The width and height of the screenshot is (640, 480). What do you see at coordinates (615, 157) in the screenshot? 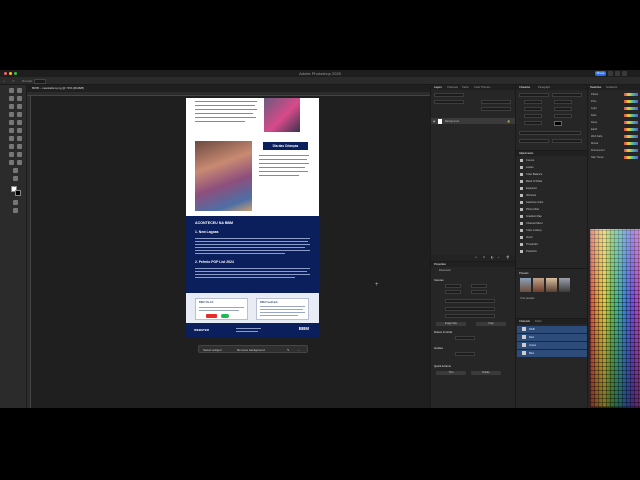
I see `swatch-group: Skin Tones` at bounding box center [615, 157].